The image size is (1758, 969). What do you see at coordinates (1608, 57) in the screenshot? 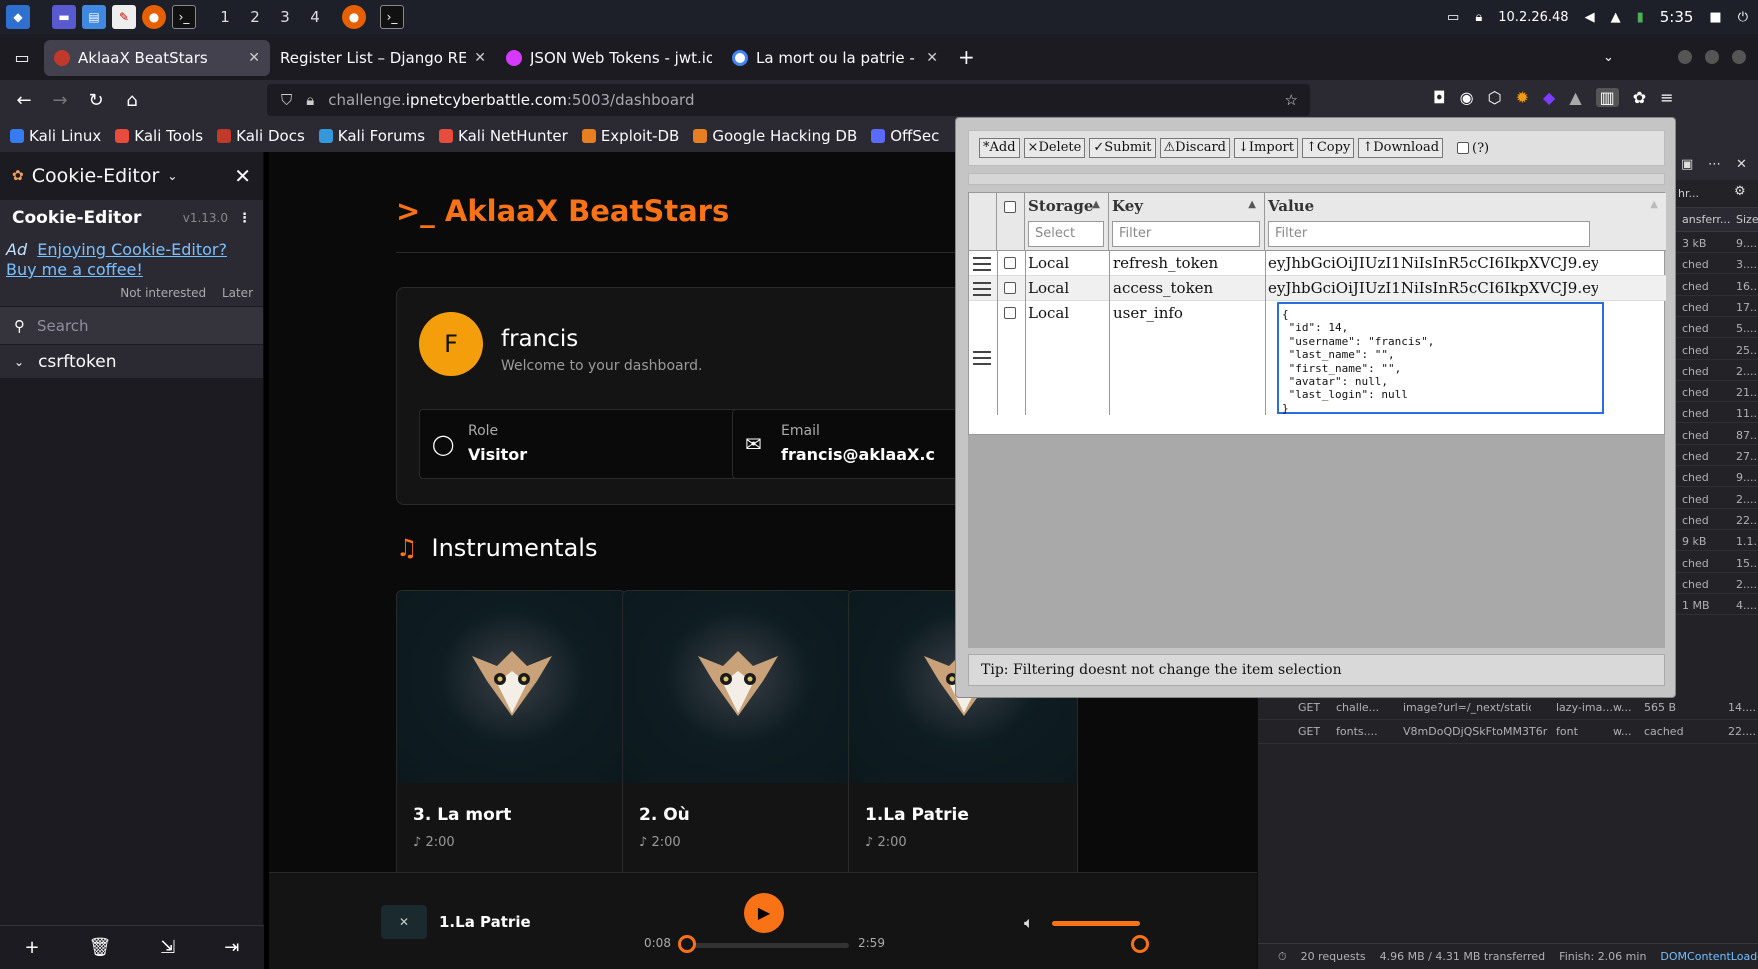
I see `tab-overflow-chevron-icon: ⌄` at bounding box center [1608, 57].